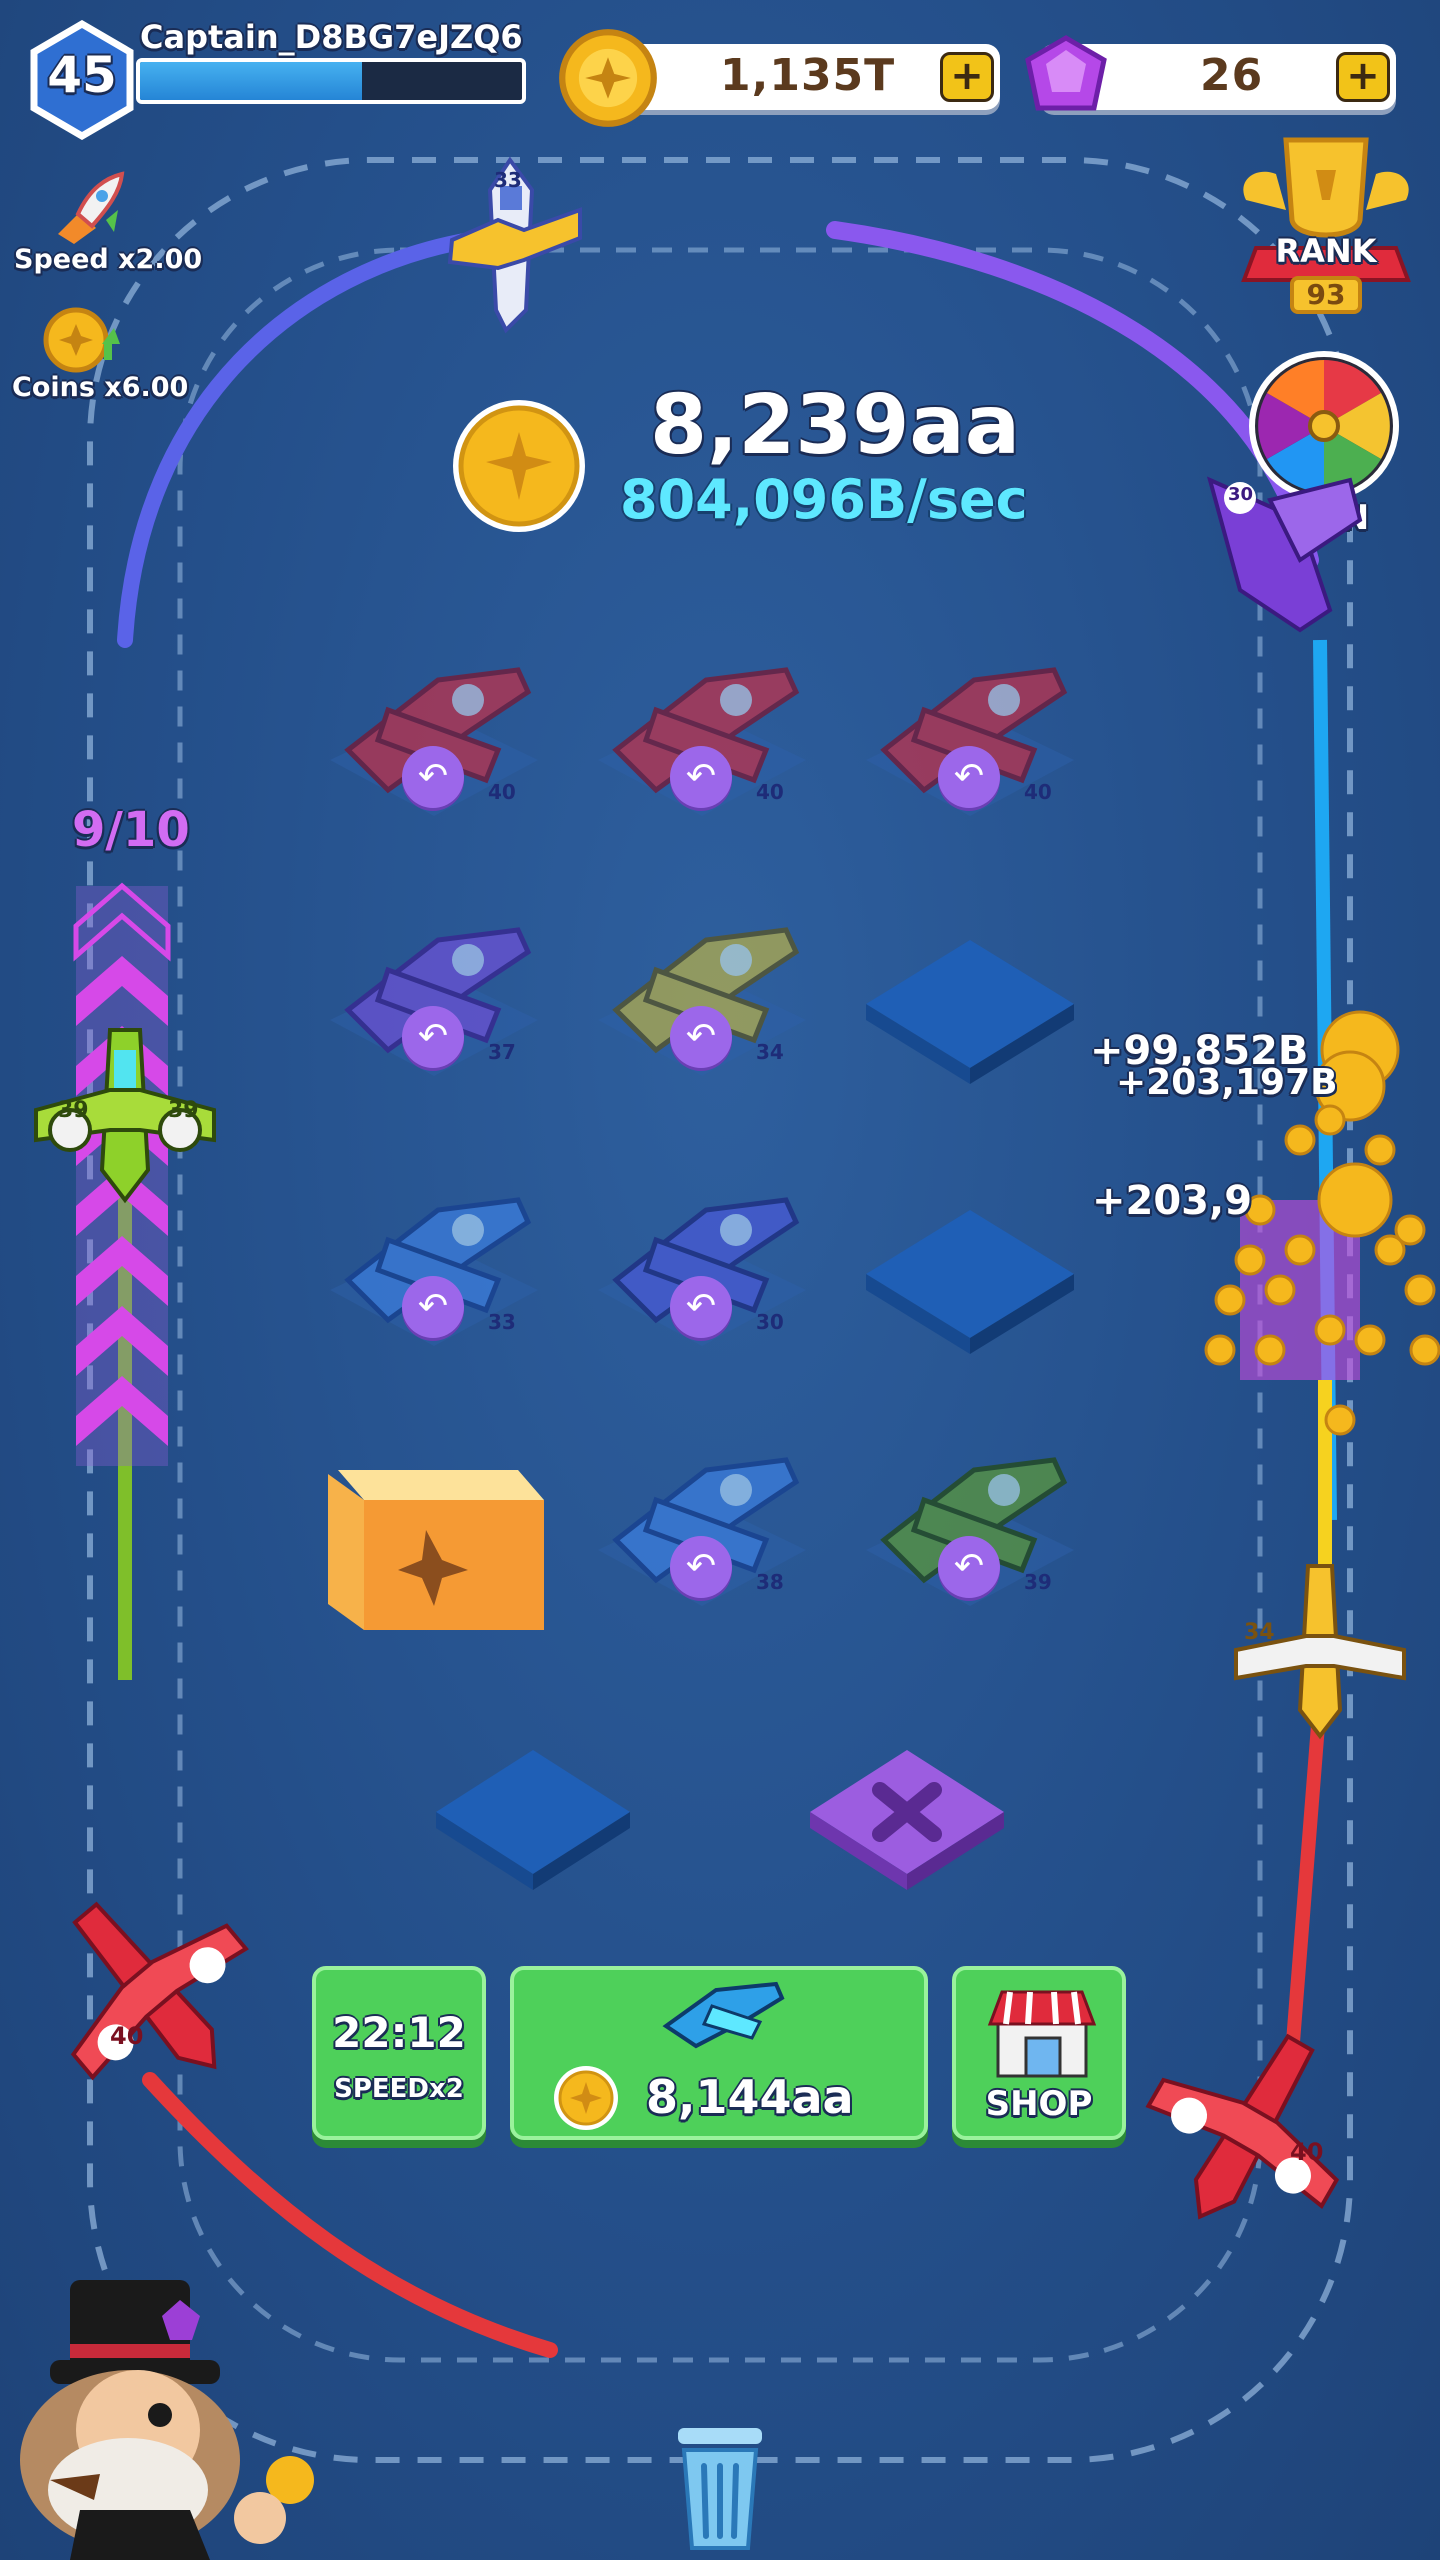 The width and height of the screenshot is (1440, 2560). I want to click on price-coin-icon, so click(586, 2098).